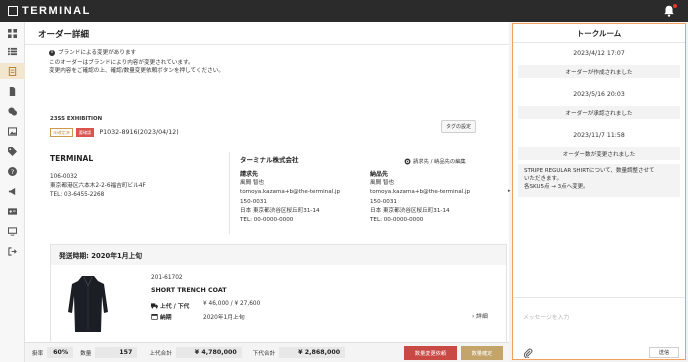  I want to click on billing-name: 風間 智也, so click(252, 183).